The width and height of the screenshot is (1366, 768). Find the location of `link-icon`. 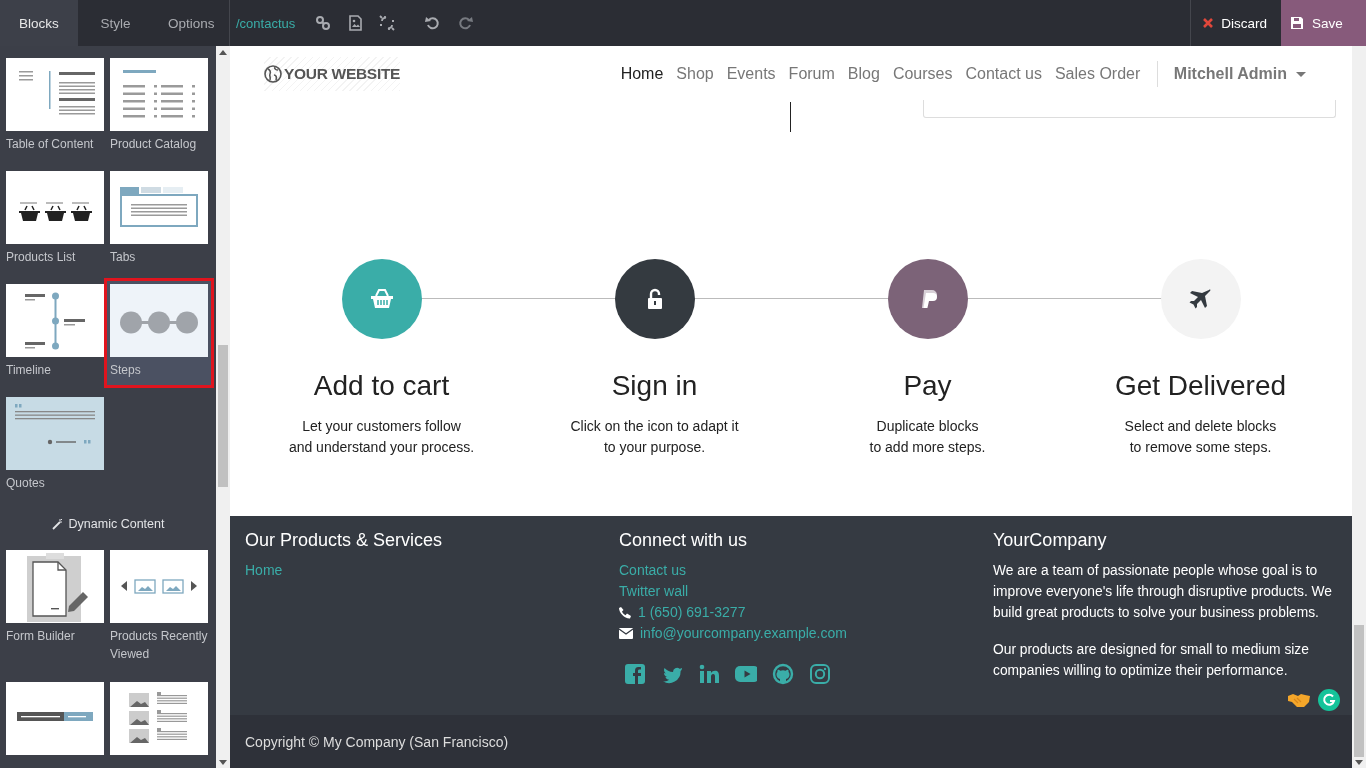

link-icon is located at coordinates (323, 23).